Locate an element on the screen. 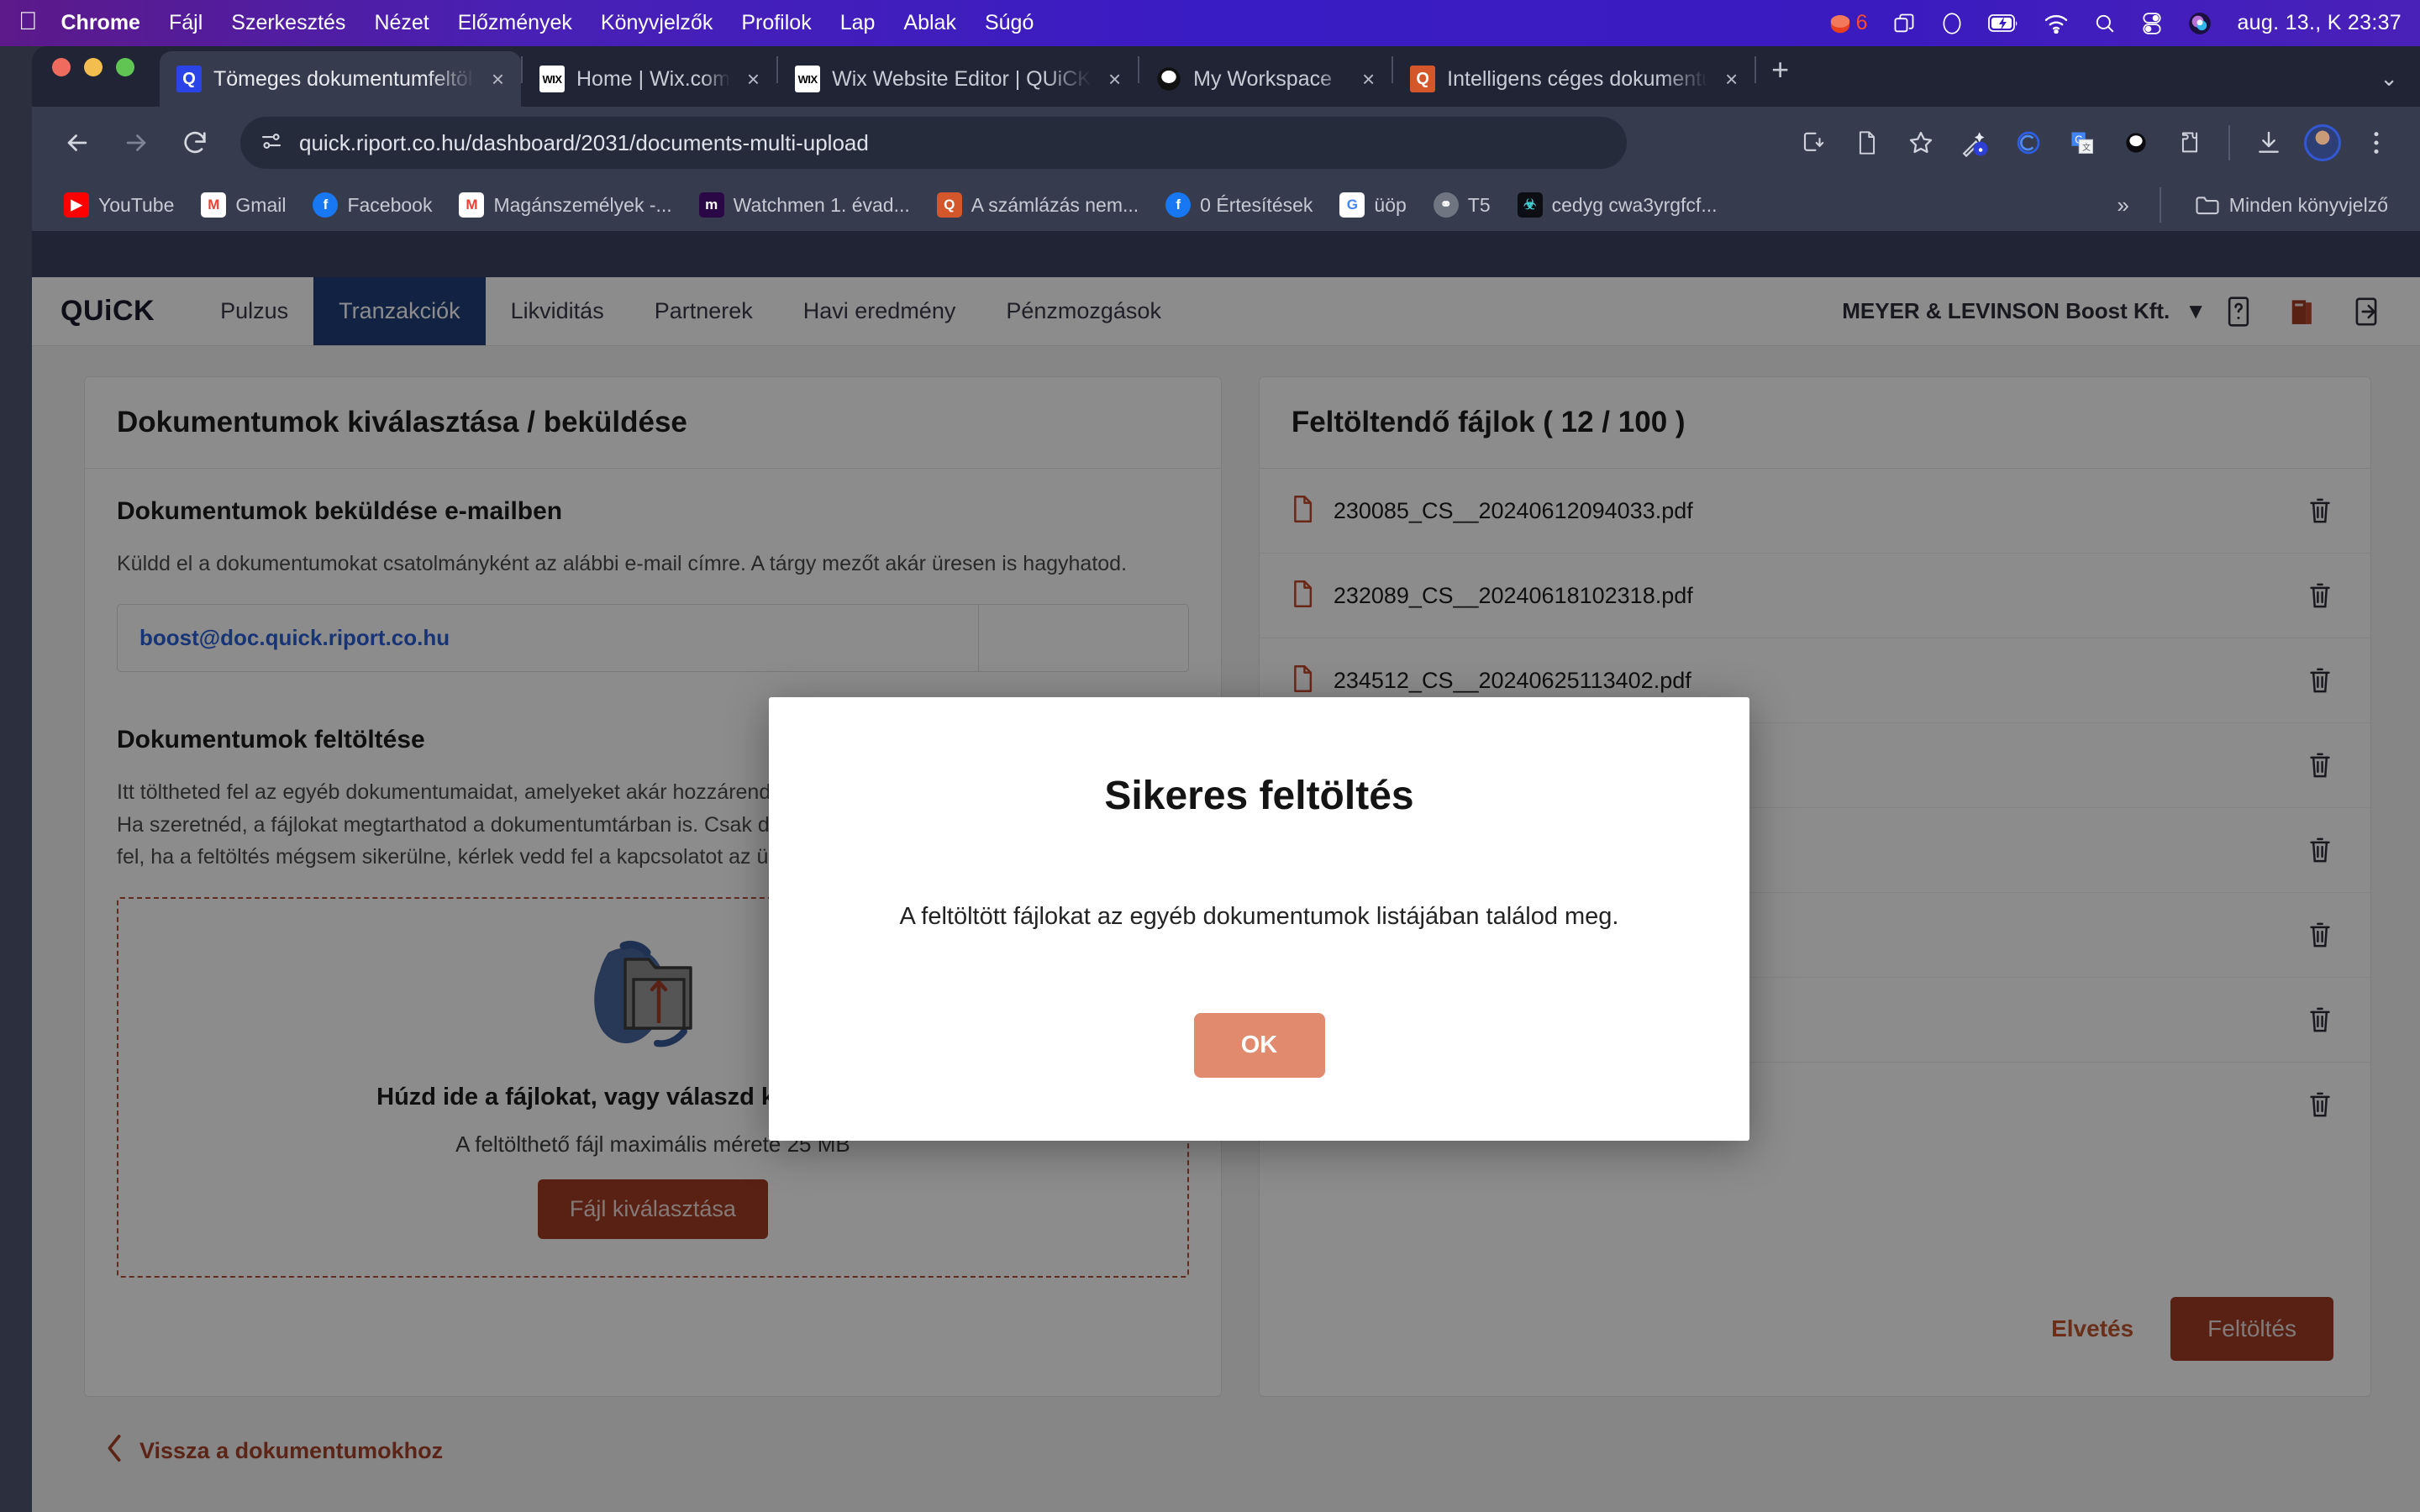 Image resolution: width=2420 pixels, height=1512 pixels. menu-item-elozmenyek: Előzmények is located at coordinates (515, 23).